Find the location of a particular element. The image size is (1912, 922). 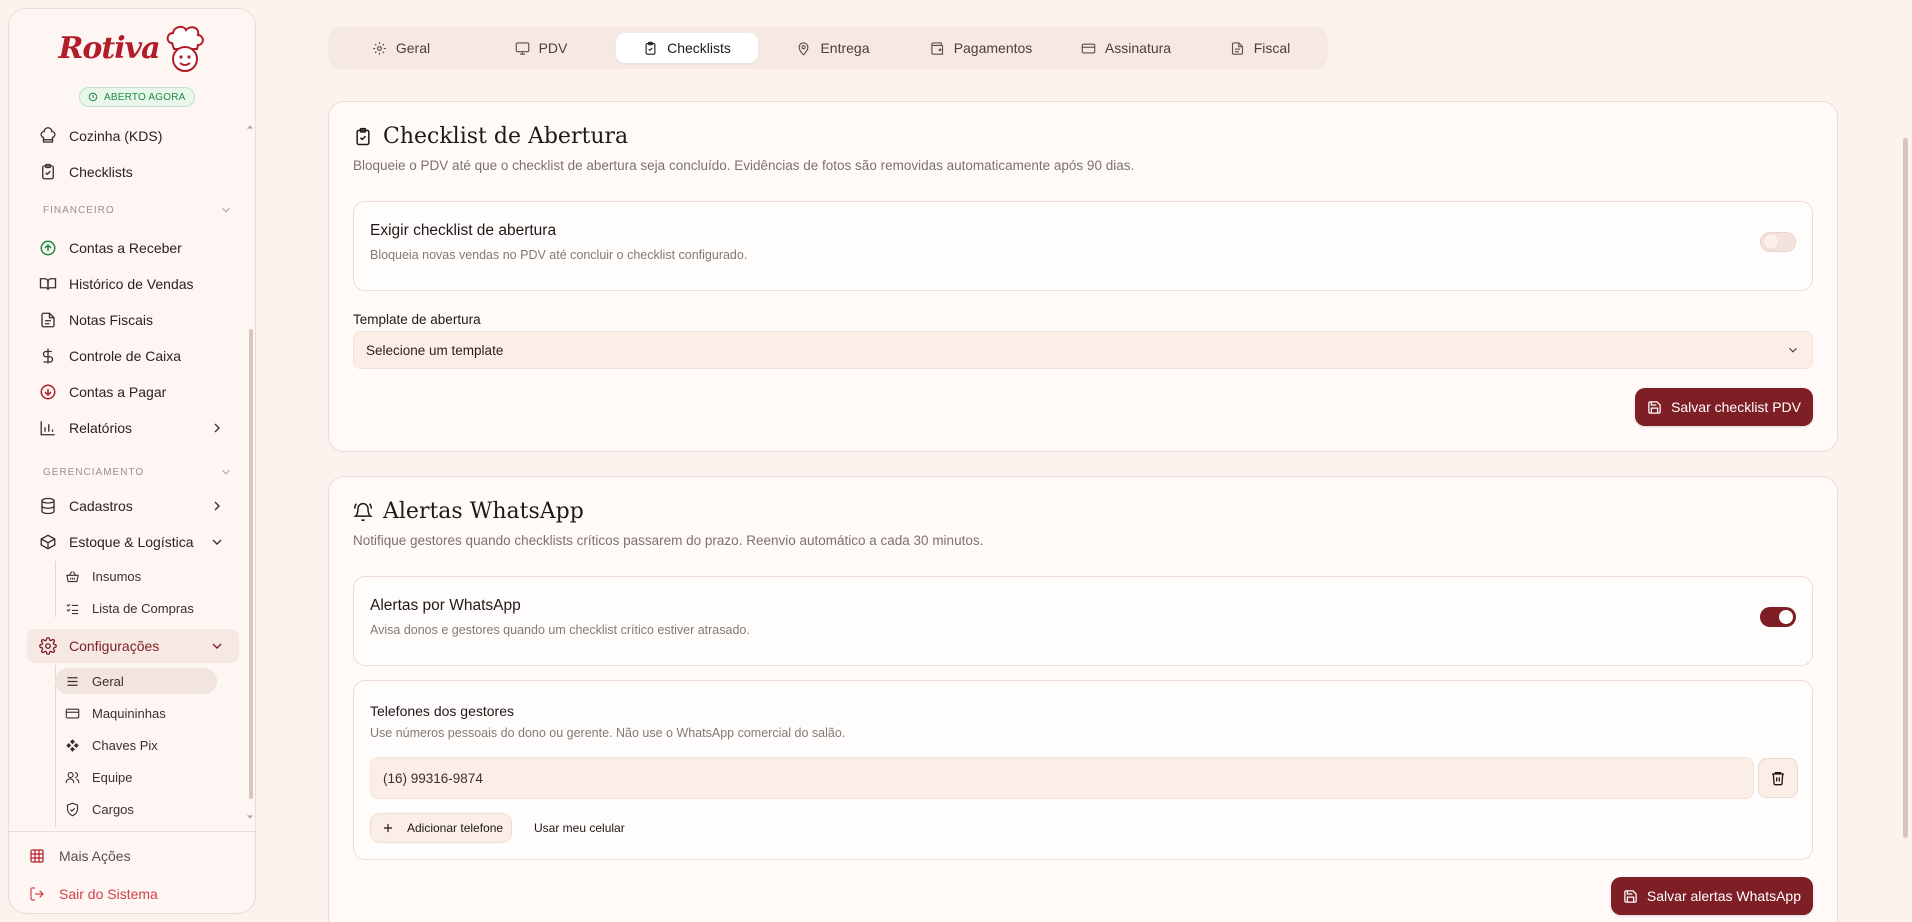

add-phone-label: Adicionar telefone is located at coordinates (455, 828).